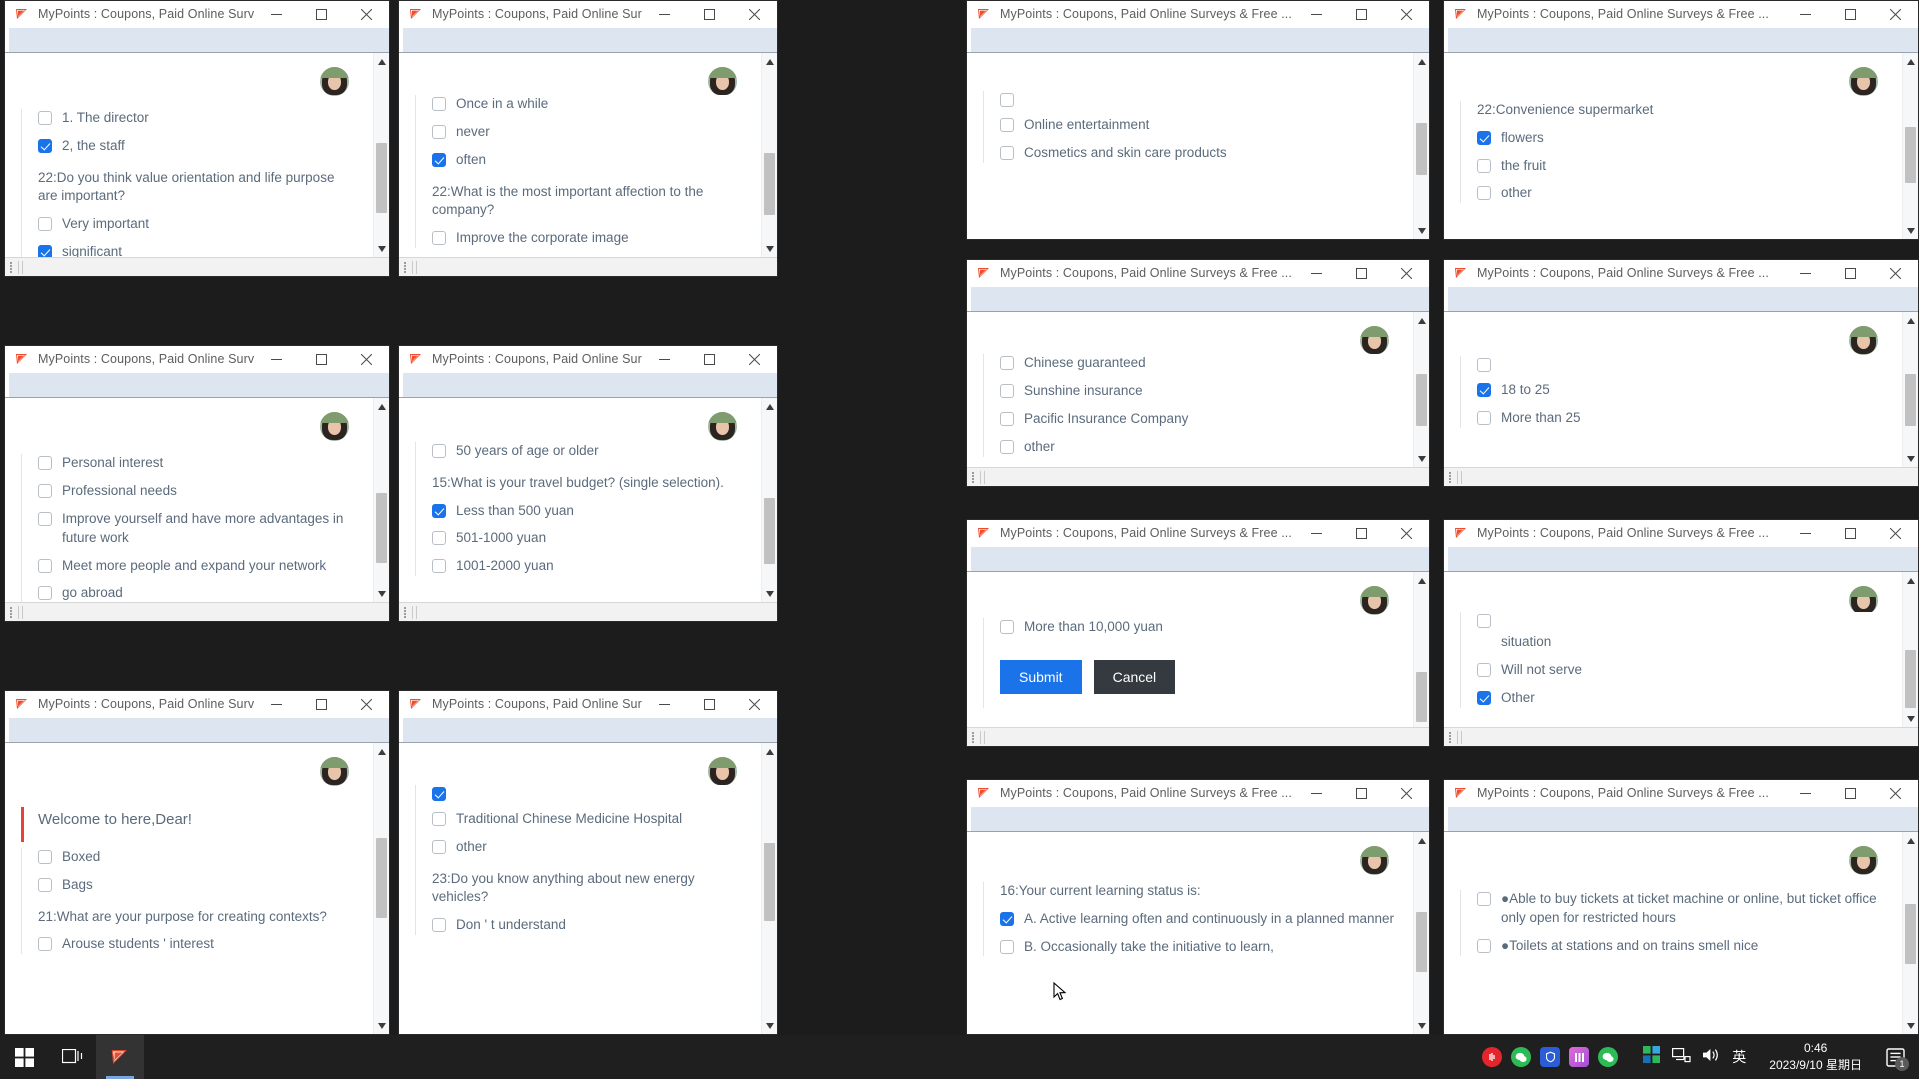 Image resolution: width=1919 pixels, height=1079 pixels. I want to click on survey-option: Chinese guaranteed, so click(1199, 363).